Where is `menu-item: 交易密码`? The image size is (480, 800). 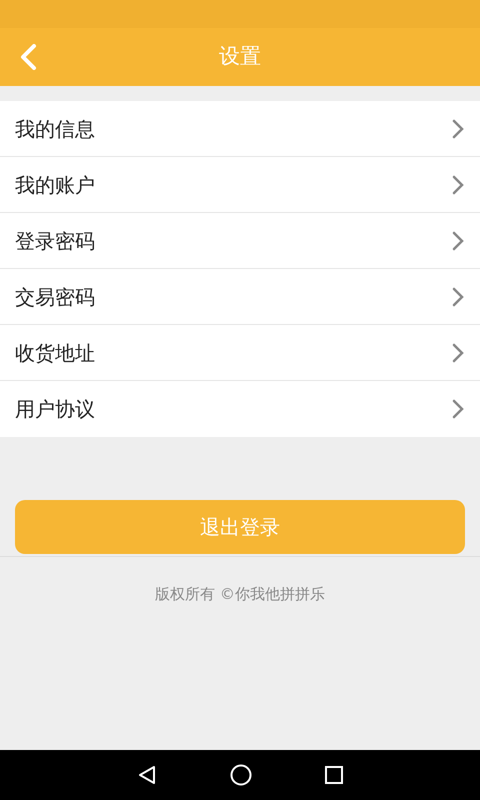 menu-item: 交易密码 is located at coordinates (240, 297).